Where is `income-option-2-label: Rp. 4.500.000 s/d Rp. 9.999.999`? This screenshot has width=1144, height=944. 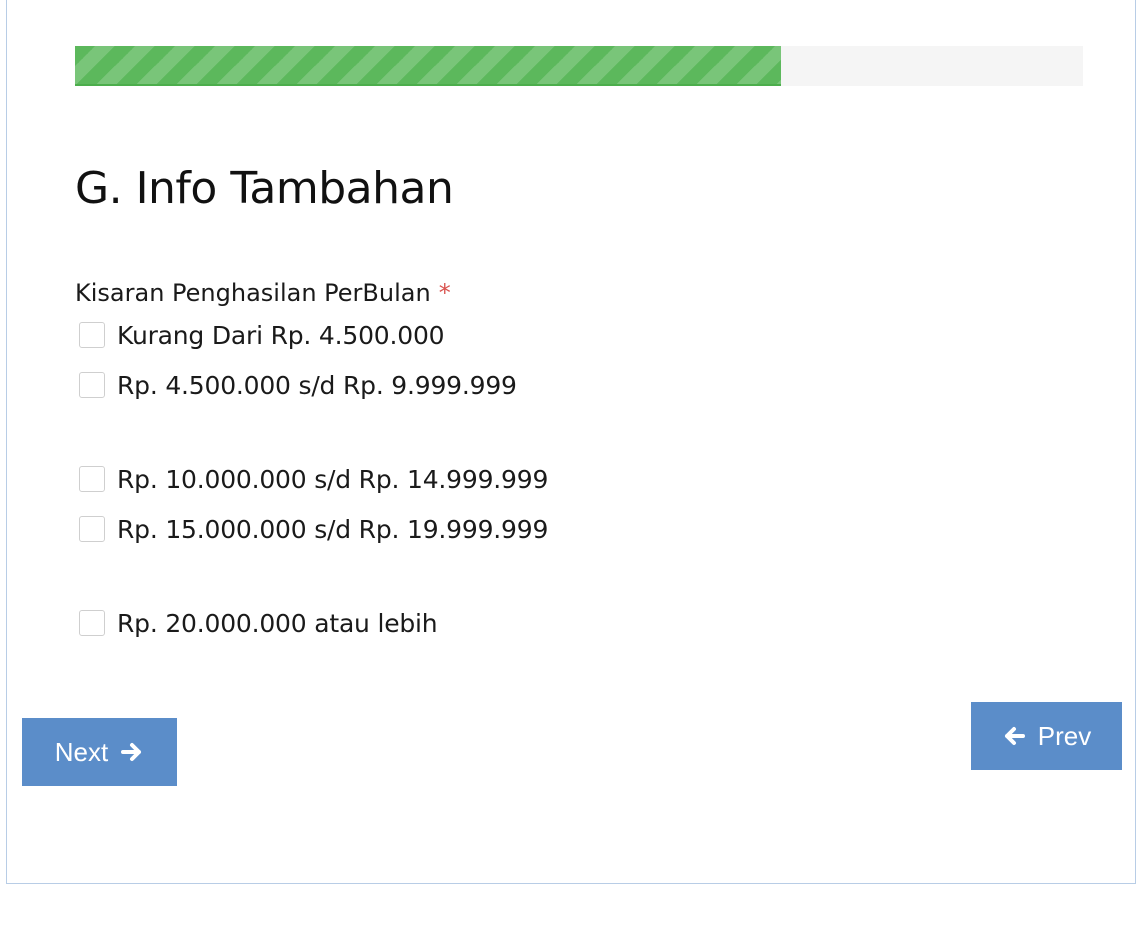 income-option-2-label: Rp. 4.500.000 s/d Rp. 9.999.999 is located at coordinates (317, 385).